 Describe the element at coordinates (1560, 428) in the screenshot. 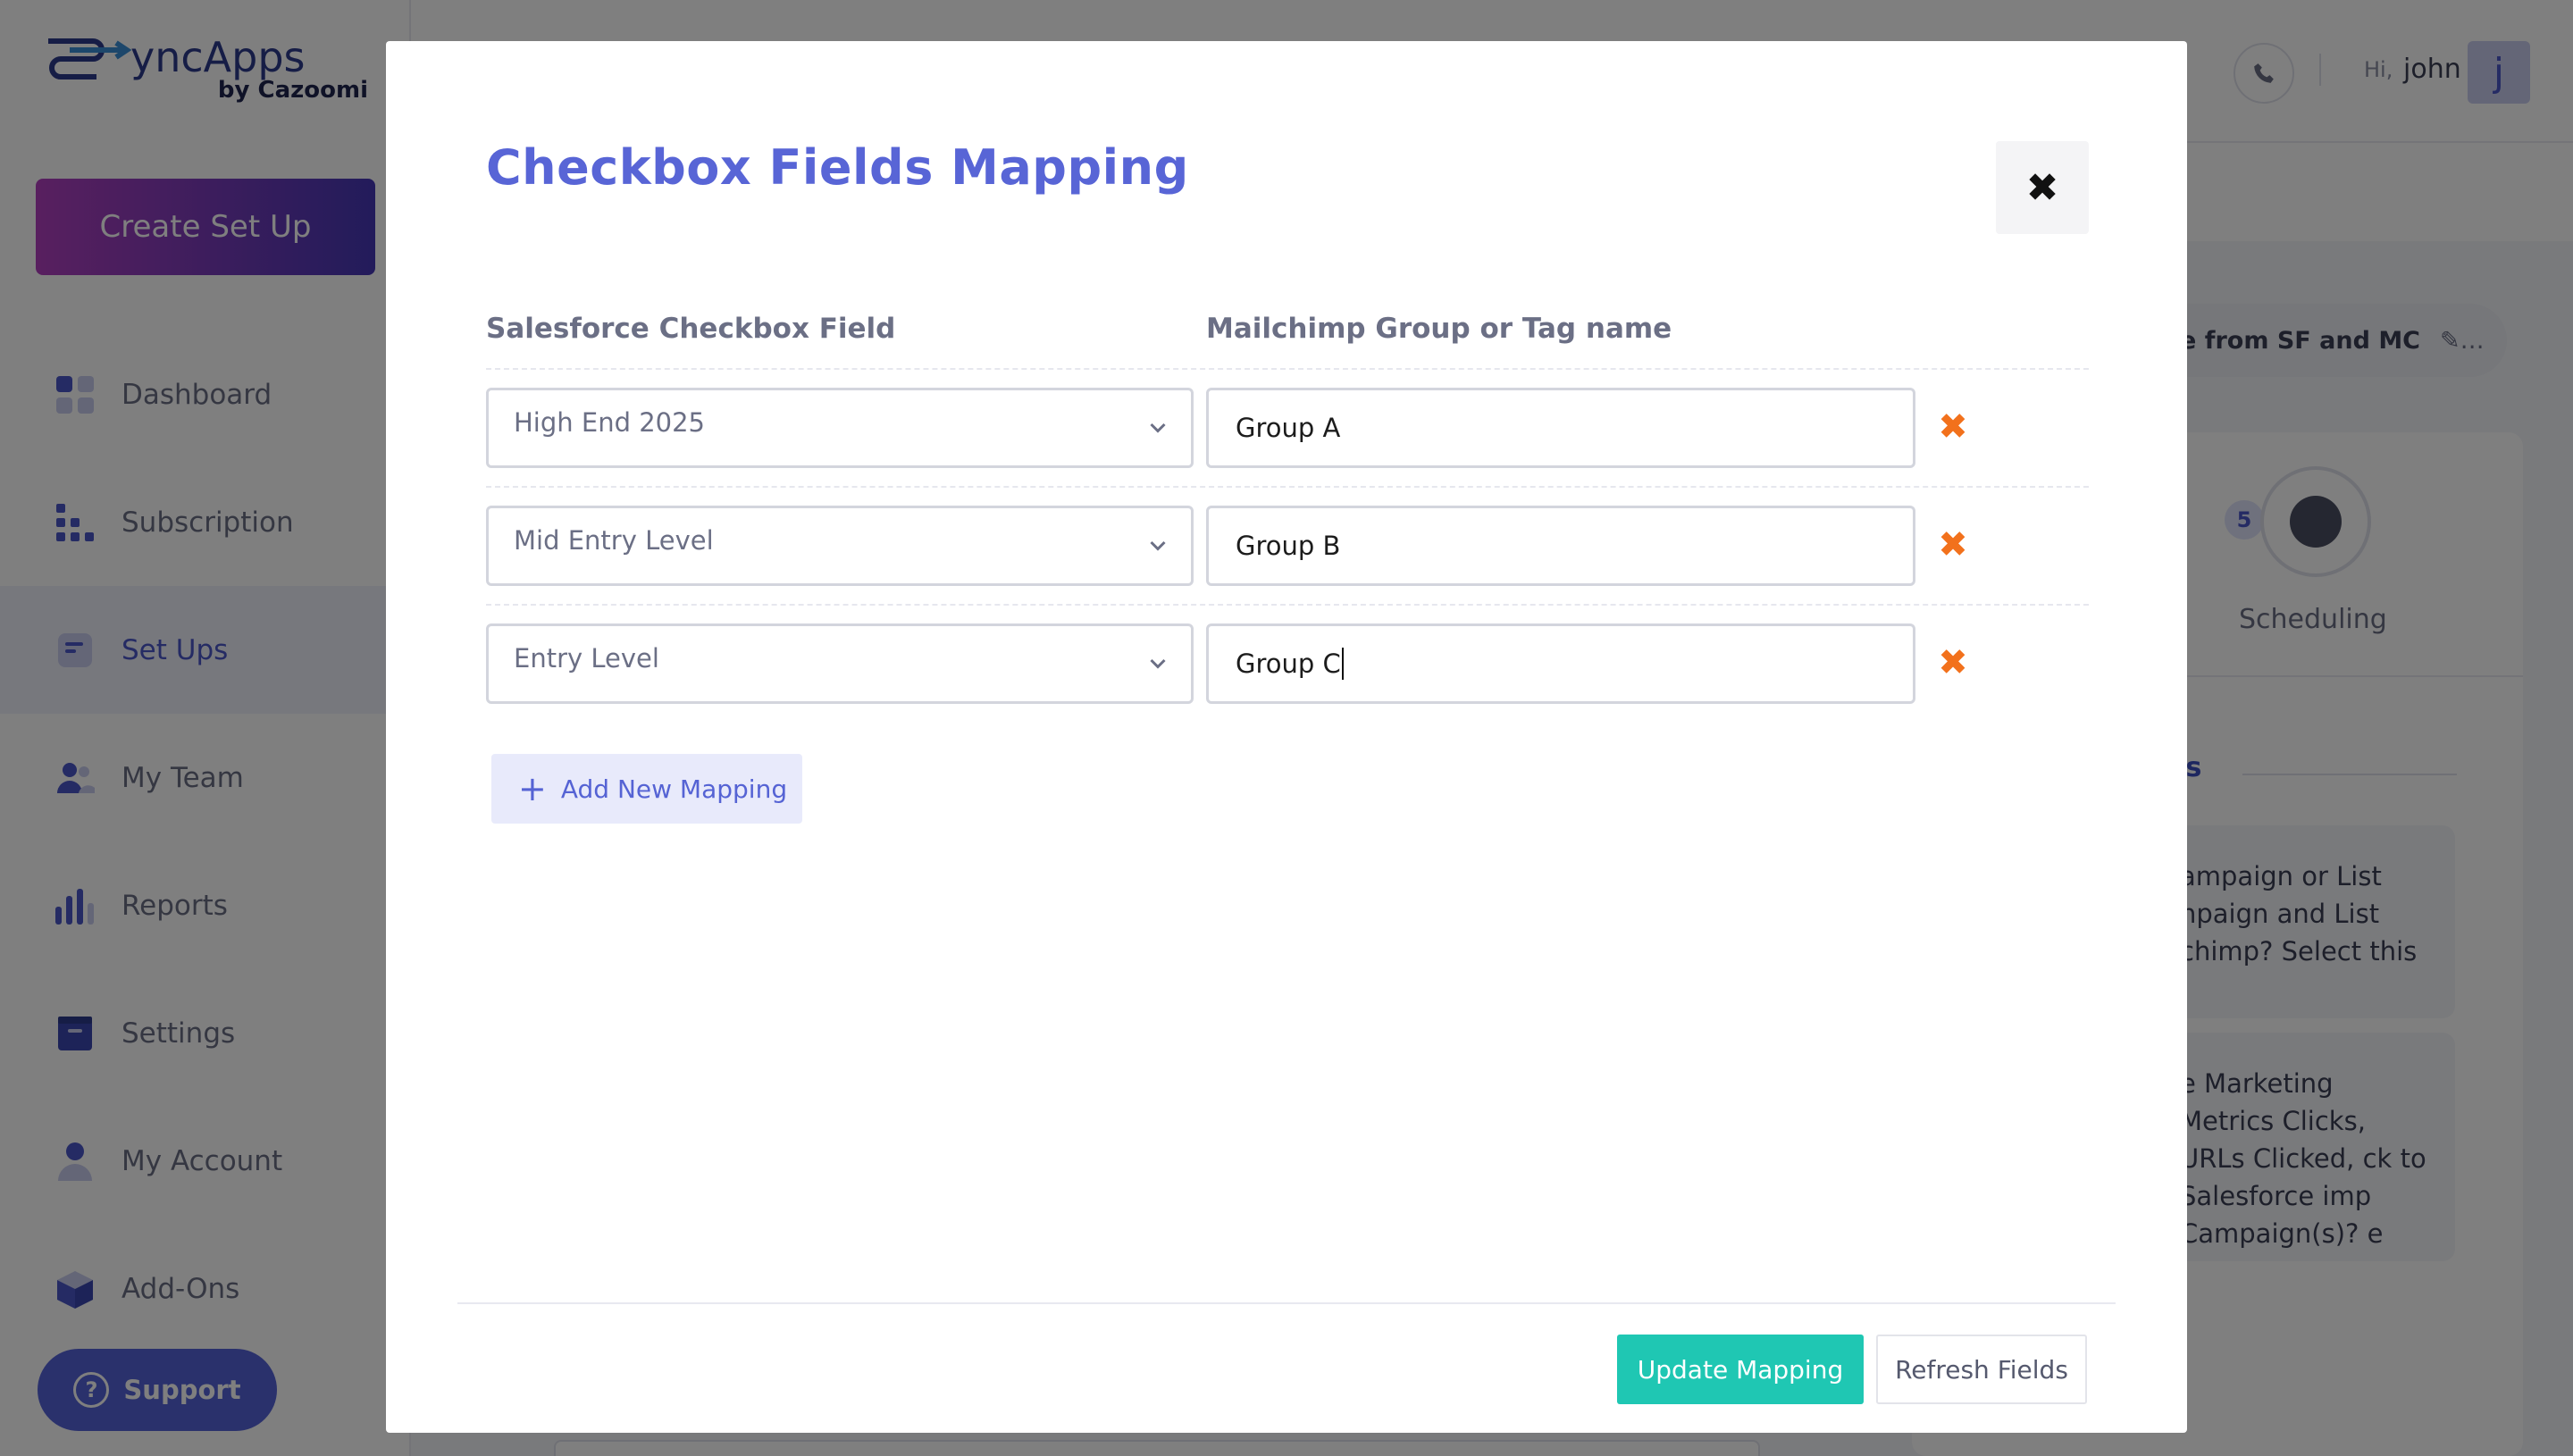

I see `mailchimp-group-input: Group A` at that location.